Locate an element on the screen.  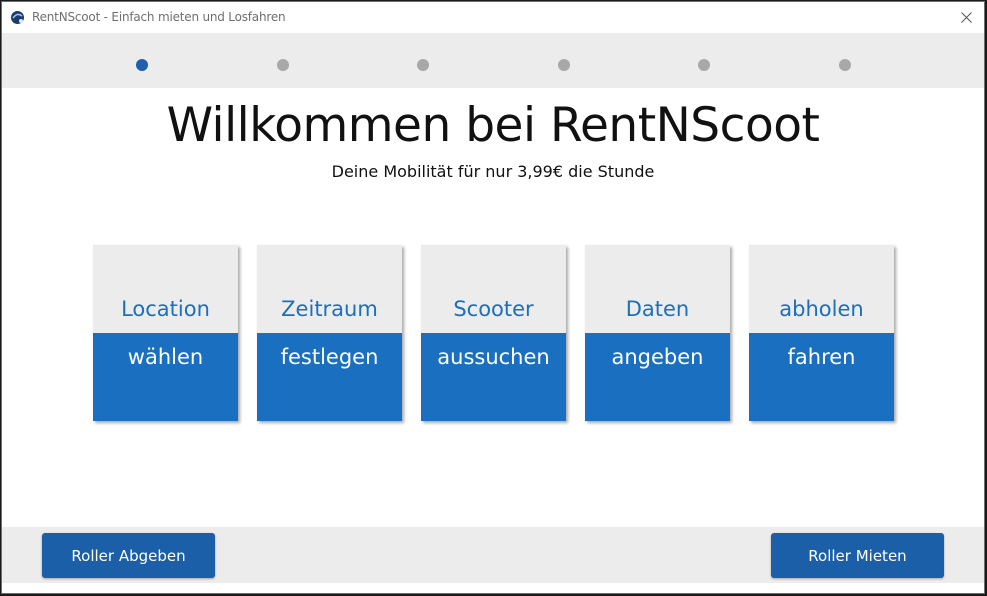
tile-bottom: fahren is located at coordinates (821, 377).